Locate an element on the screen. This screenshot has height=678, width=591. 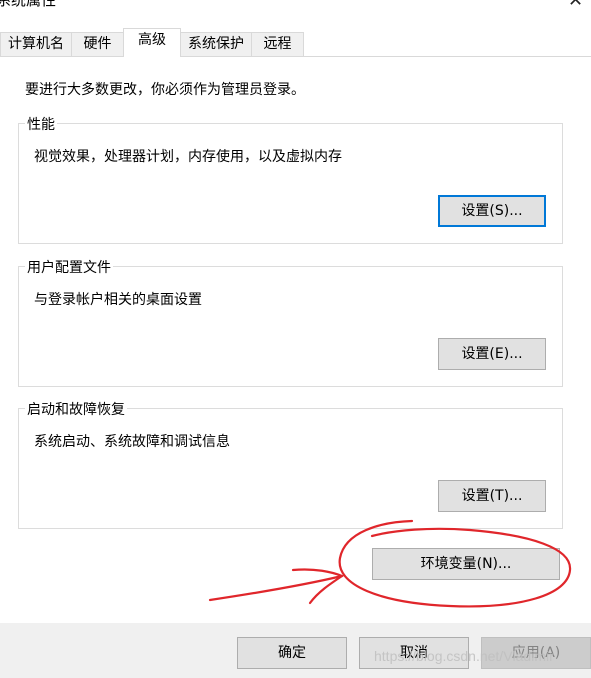
user-profiles-group-title: 用户配置文件 is located at coordinates (69, 267).